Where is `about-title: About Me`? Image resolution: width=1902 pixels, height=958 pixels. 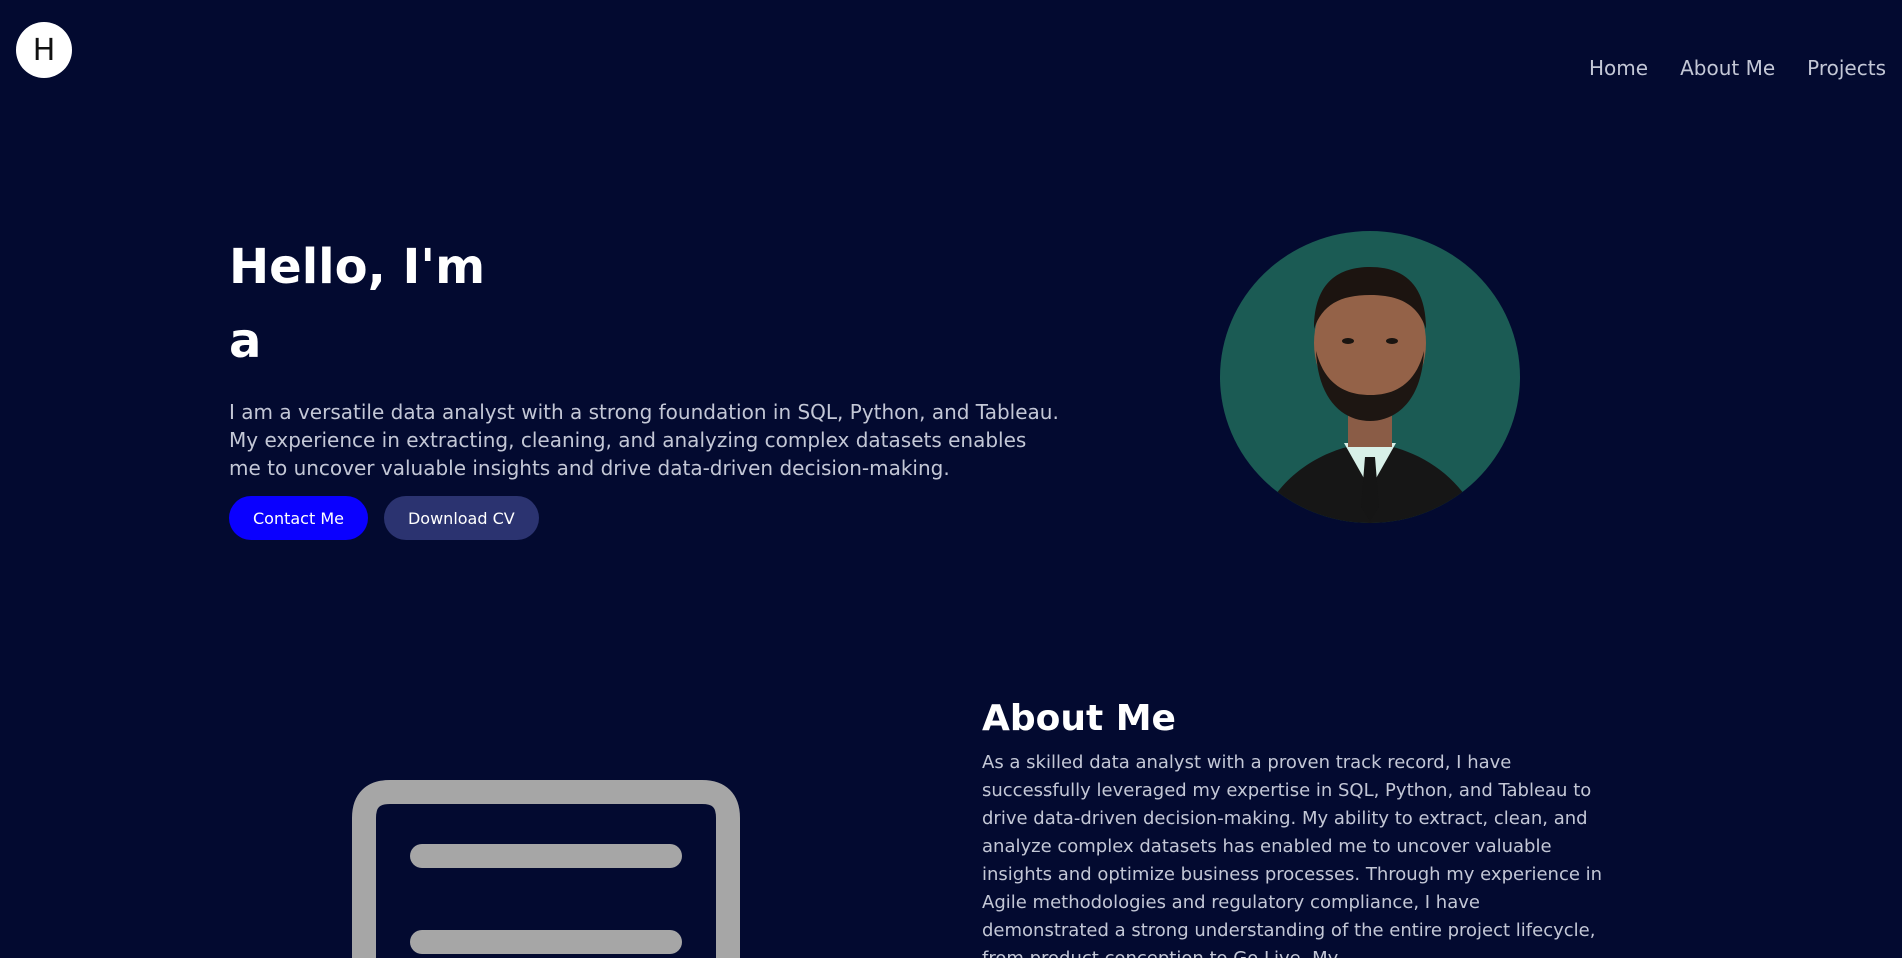 about-title: About Me is located at coordinates (1079, 718).